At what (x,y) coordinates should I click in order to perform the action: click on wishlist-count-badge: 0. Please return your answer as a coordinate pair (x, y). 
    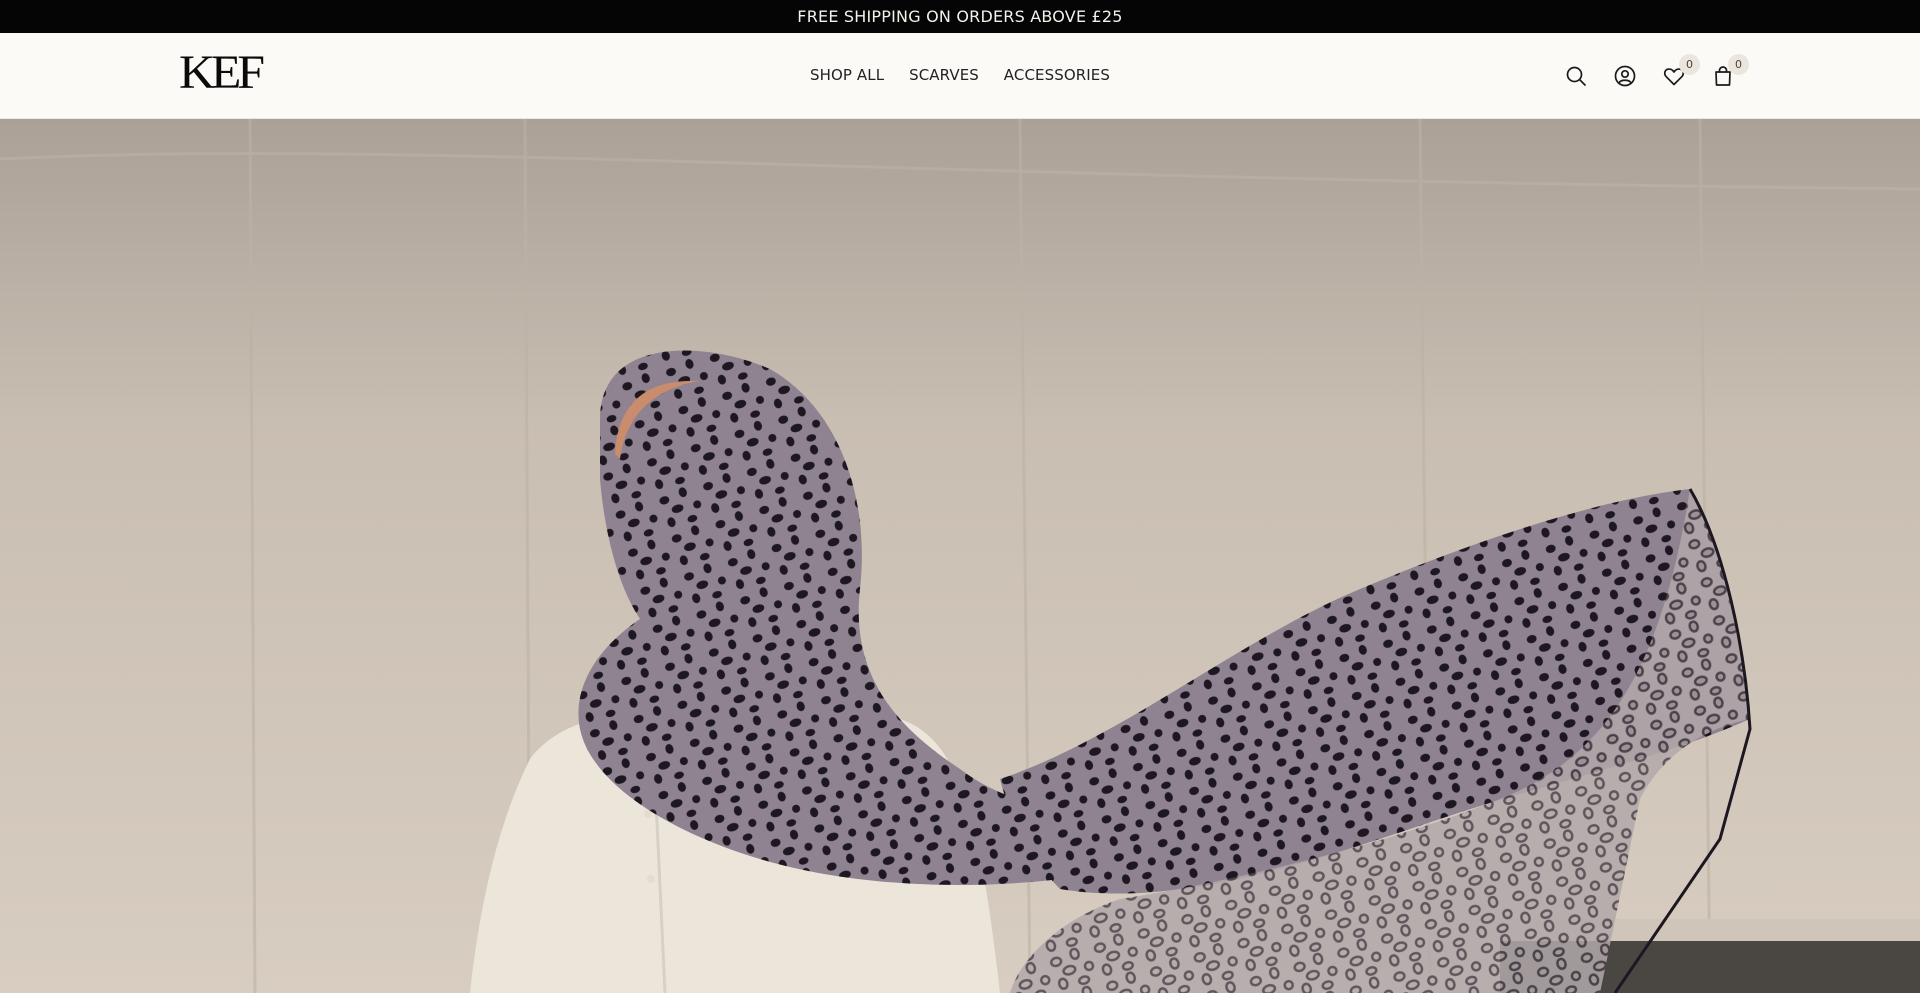
    Looking at the image, I should click on (1689, 64).